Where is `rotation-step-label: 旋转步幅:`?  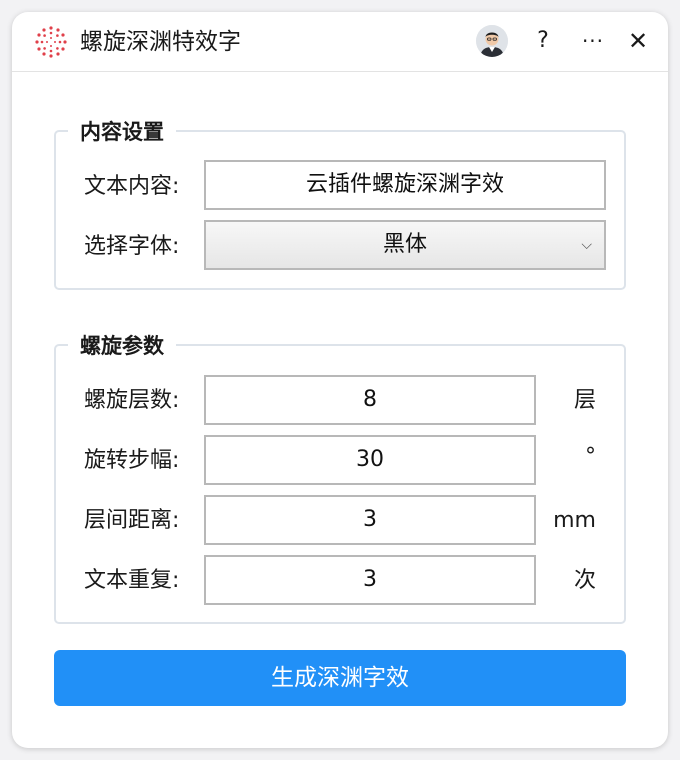
rotation-step-label: 旋转步幅: is located at coordinates (132, 460).